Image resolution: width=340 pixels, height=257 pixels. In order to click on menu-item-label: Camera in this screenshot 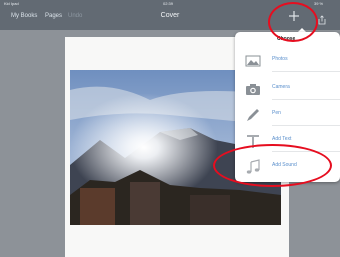, I will do `click(281, 87)`.